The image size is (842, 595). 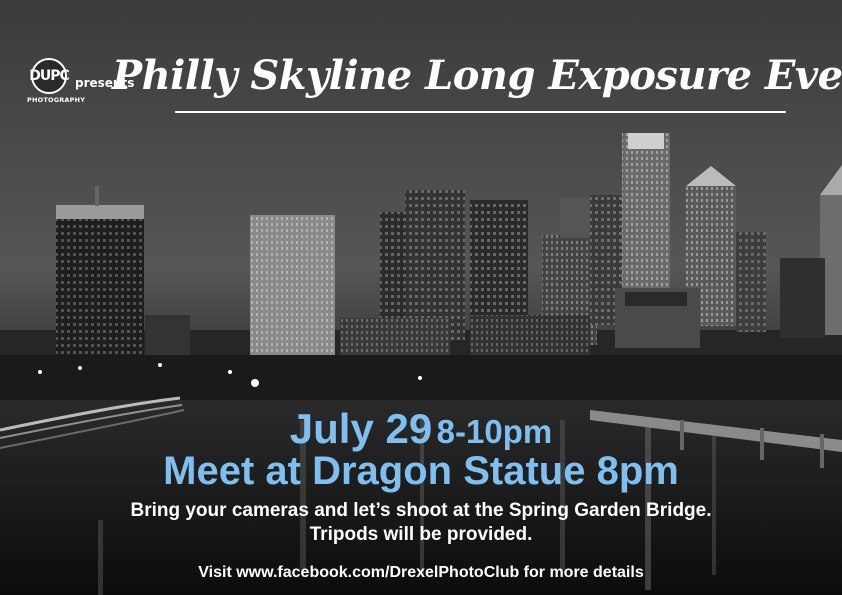 I want to click on event-date-time: July 29 8-10pm, so click(x=421, y=429).